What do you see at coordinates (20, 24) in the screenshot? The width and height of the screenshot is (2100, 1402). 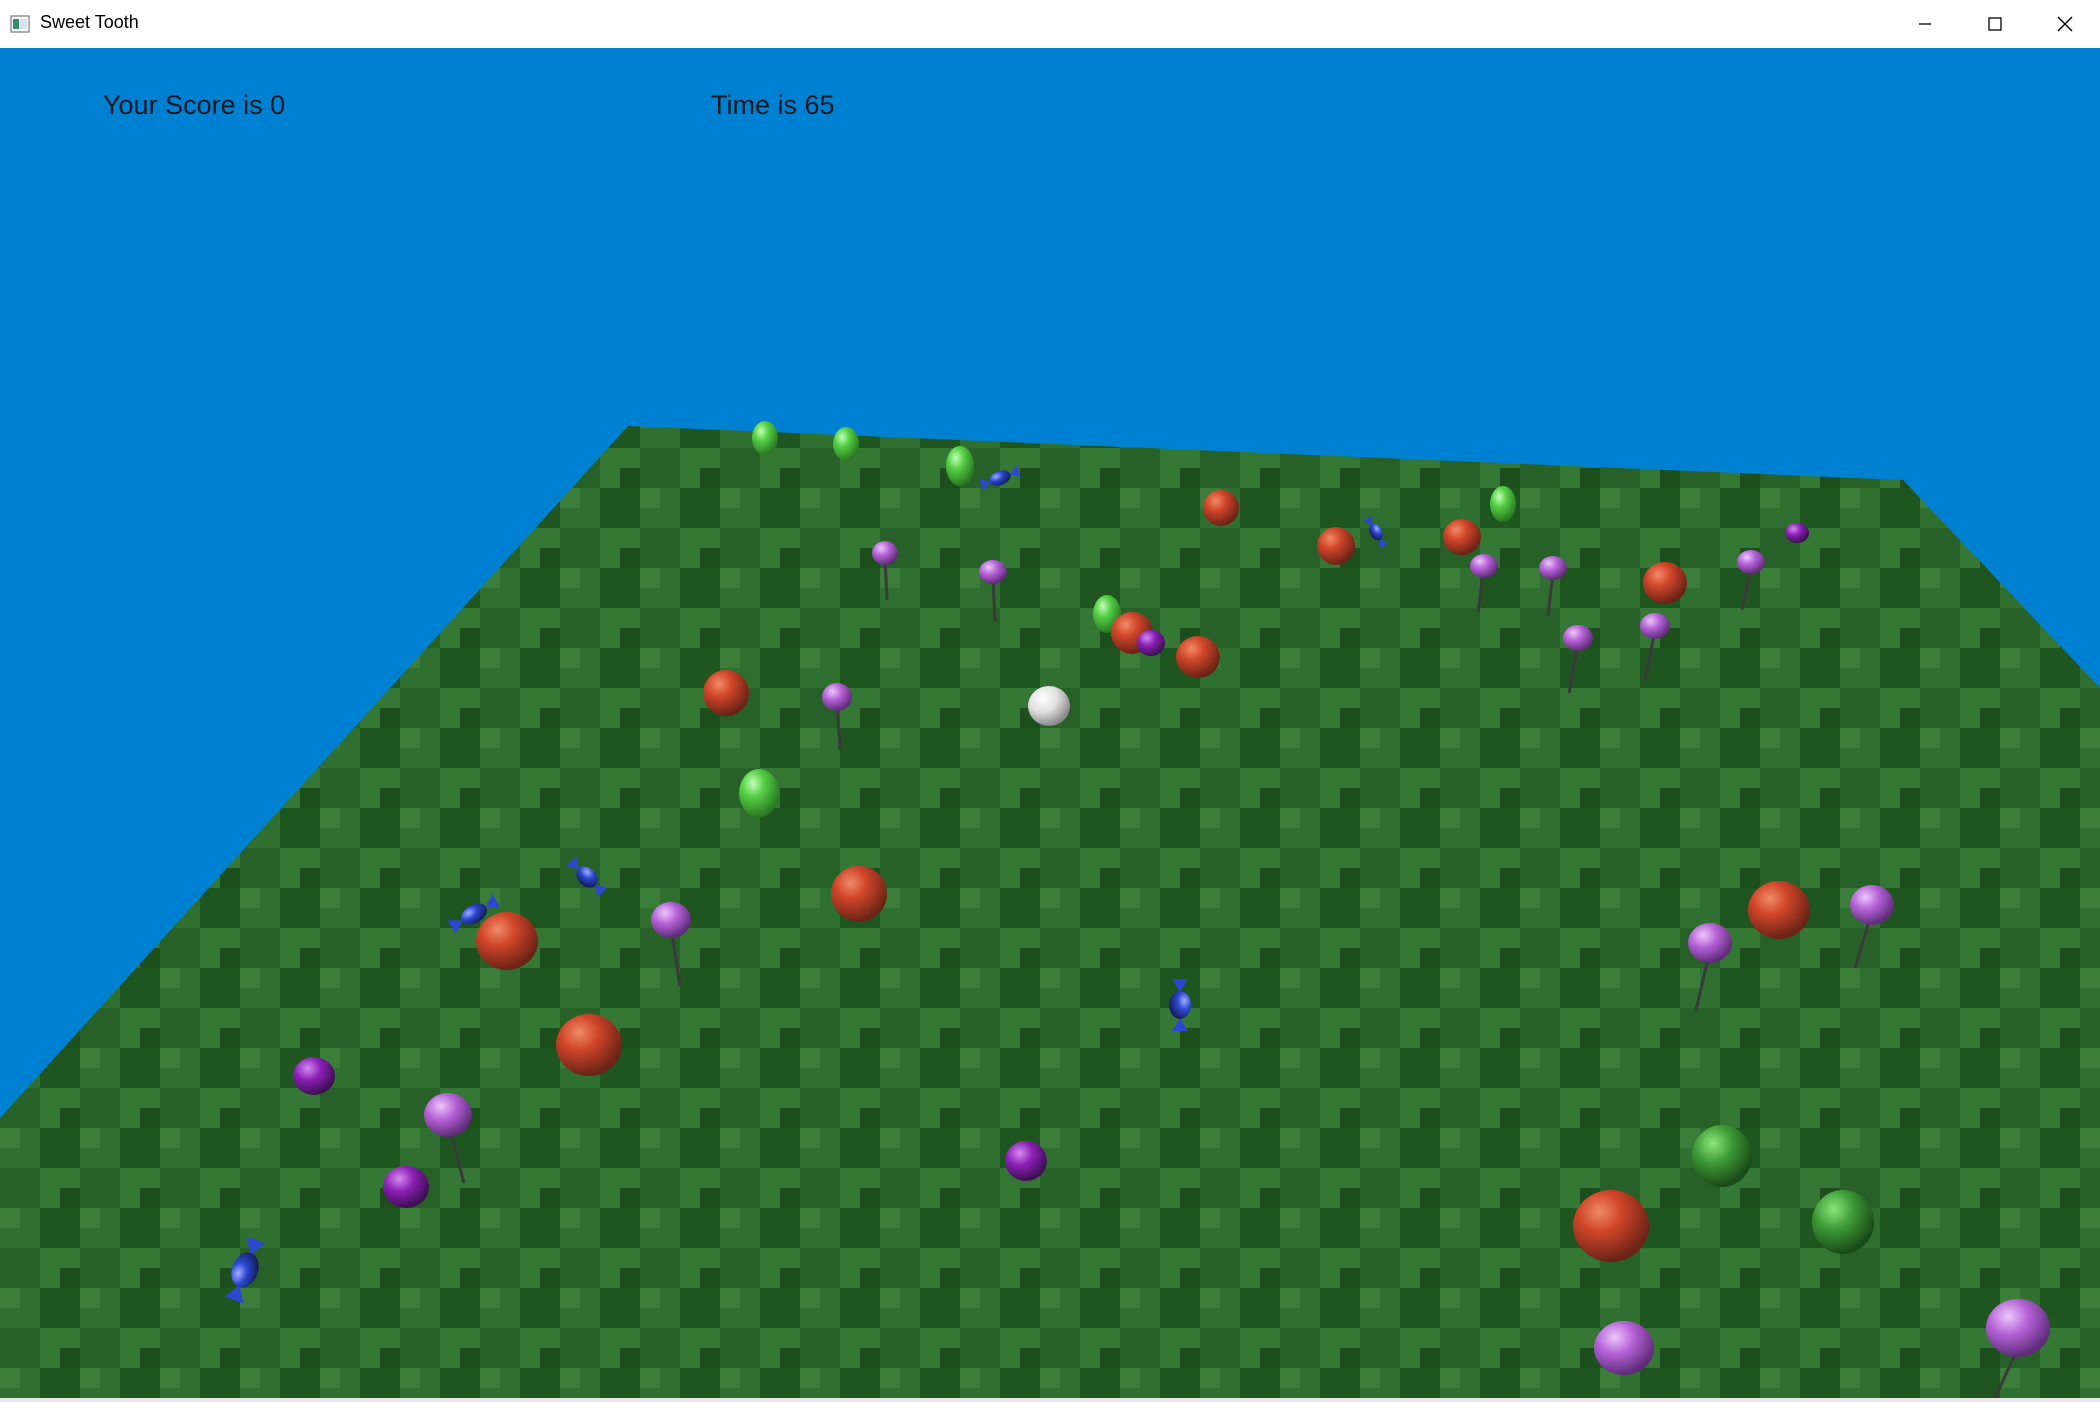 I see `app-window-icon` at bounding box center [20, 24].